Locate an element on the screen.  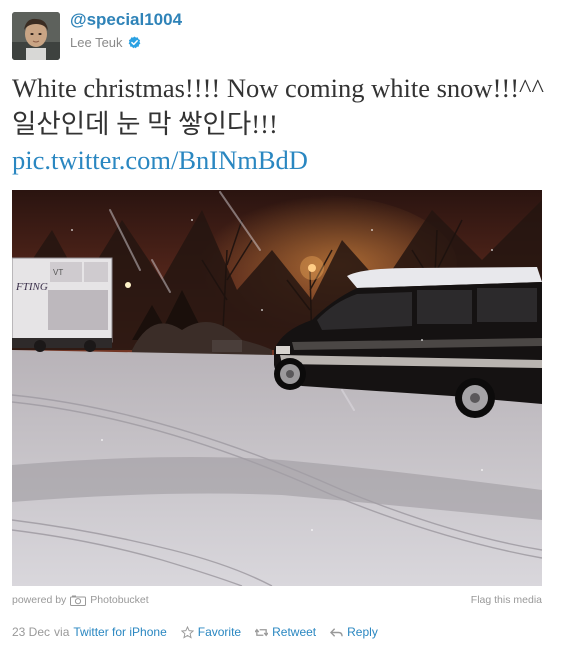
avatar is located at coordinates (36, 36).